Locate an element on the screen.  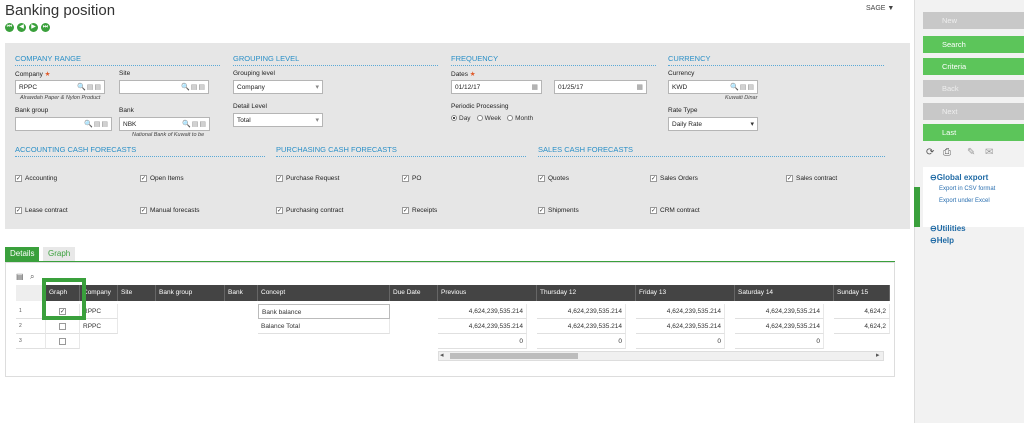
cell-saturday-14: 0 is located at coordinates (779, 341).